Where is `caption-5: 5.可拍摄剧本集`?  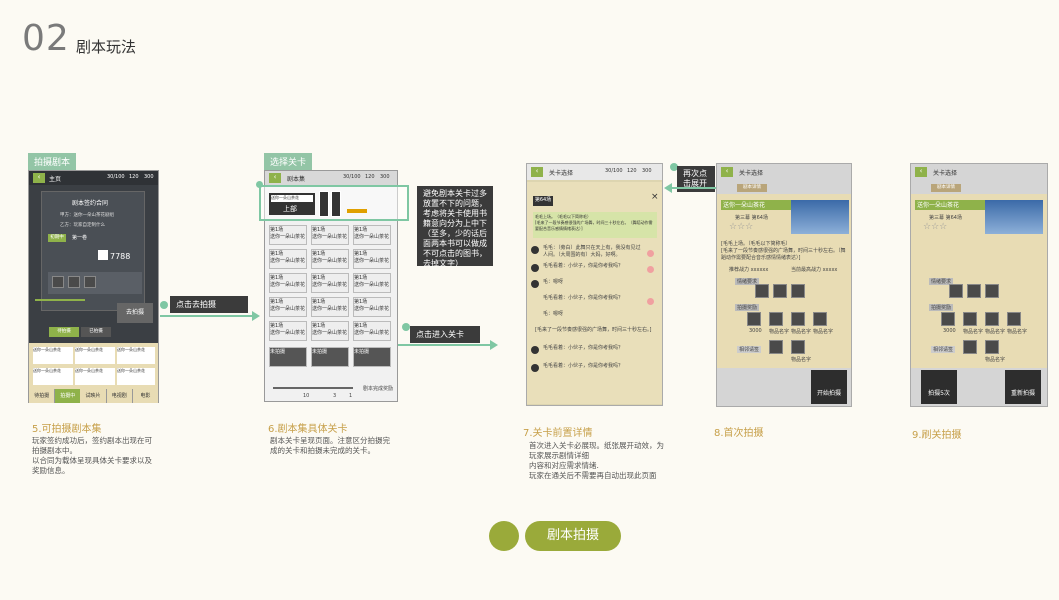
caption-5: 5.可拍摄剧本集 is located at coordinates (67, 429).